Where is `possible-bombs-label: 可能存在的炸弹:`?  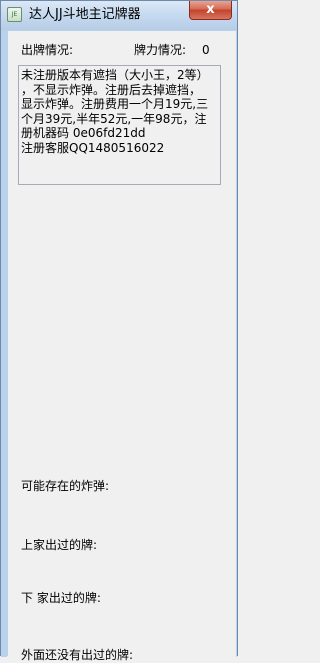 possible-bombs-label: 可能存在的炸弹: is located at coordinates (65, 486).